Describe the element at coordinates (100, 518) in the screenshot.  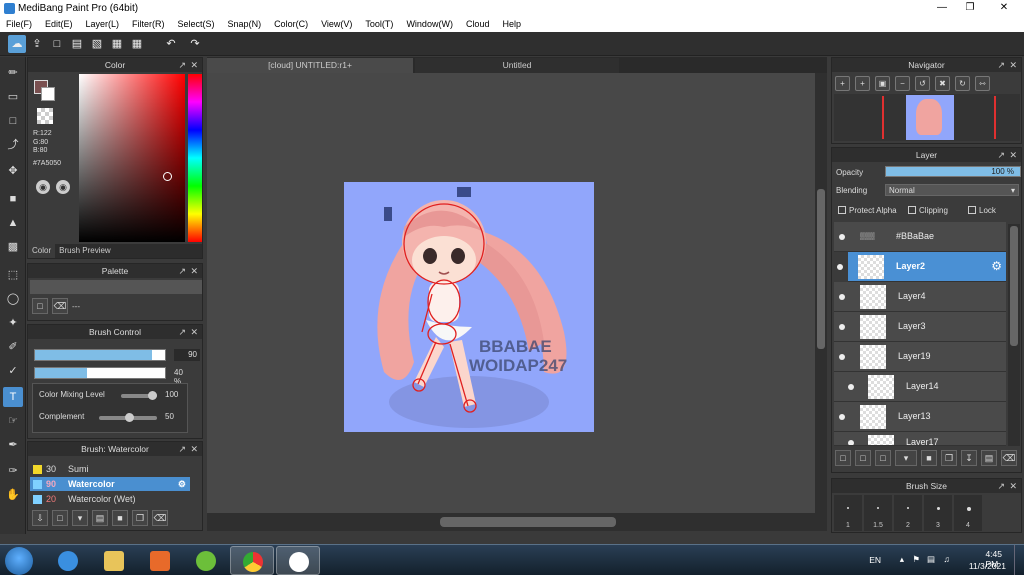
I see `copy-brush-icon: ▤` at that location.